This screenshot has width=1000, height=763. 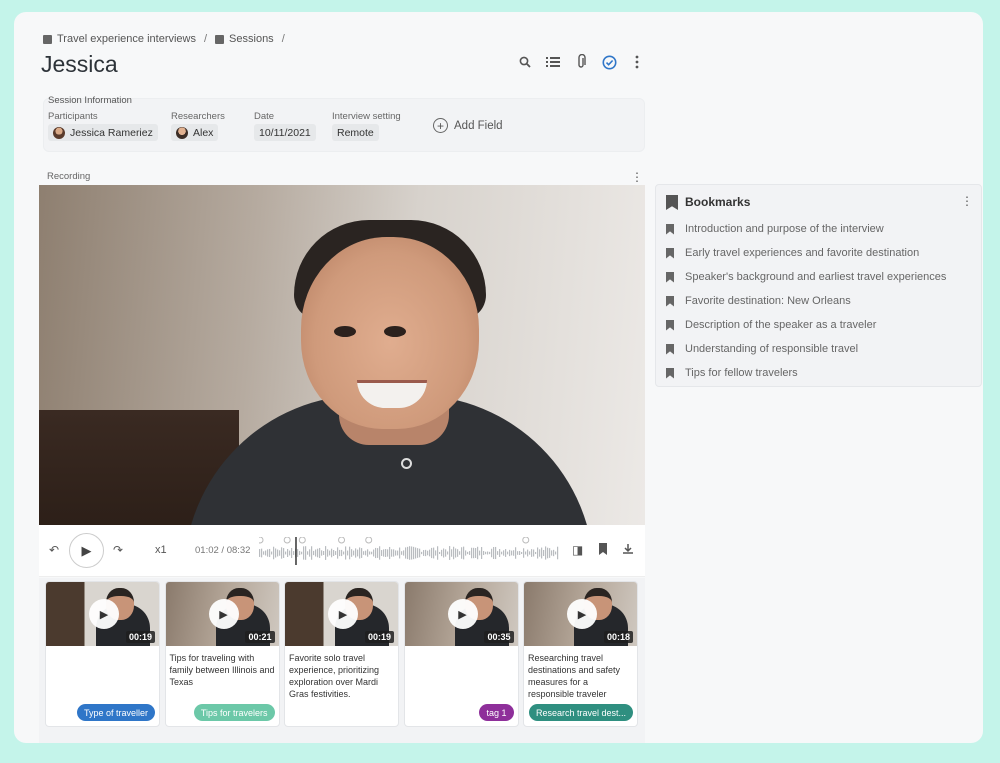 What do you see at coordinates (54, 550) in the screenshot?
I see `rewind-icon: ↶` at bounding box center [54, 550].